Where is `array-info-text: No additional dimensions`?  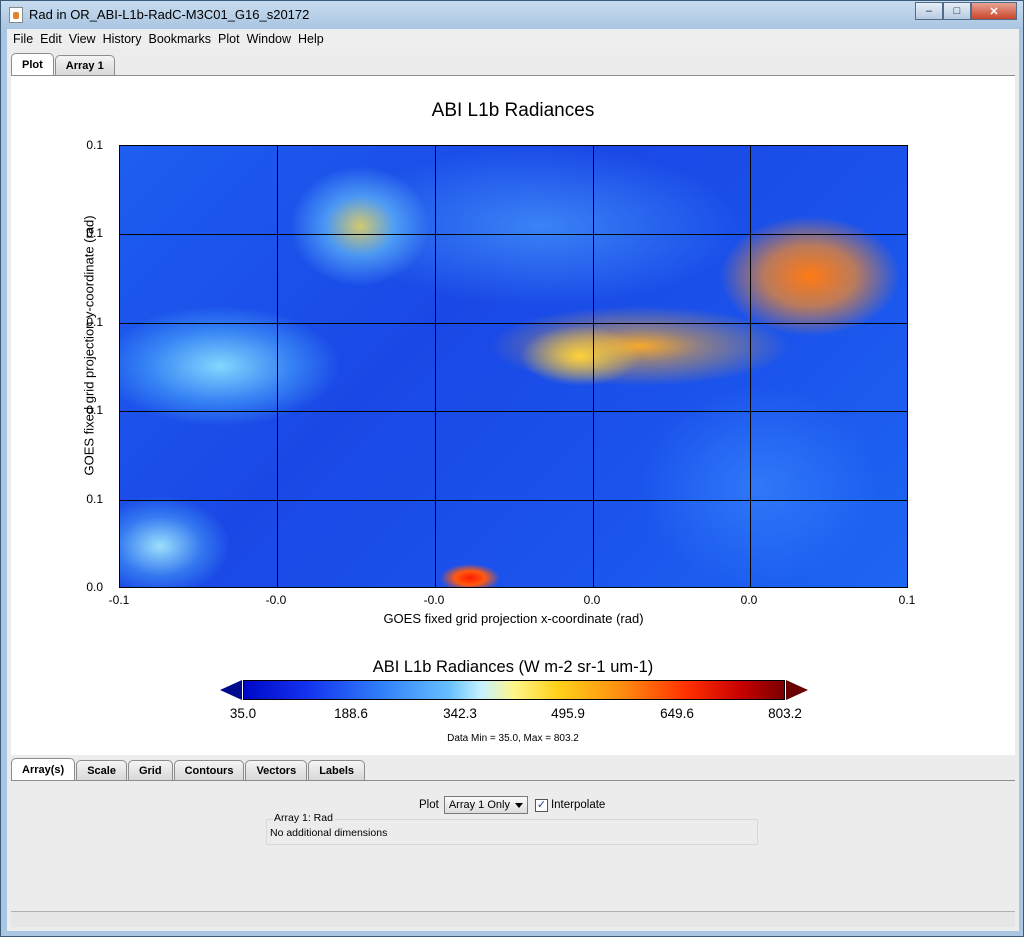
array-info-text: No additional dimensions is located at coordinates (329, 833).